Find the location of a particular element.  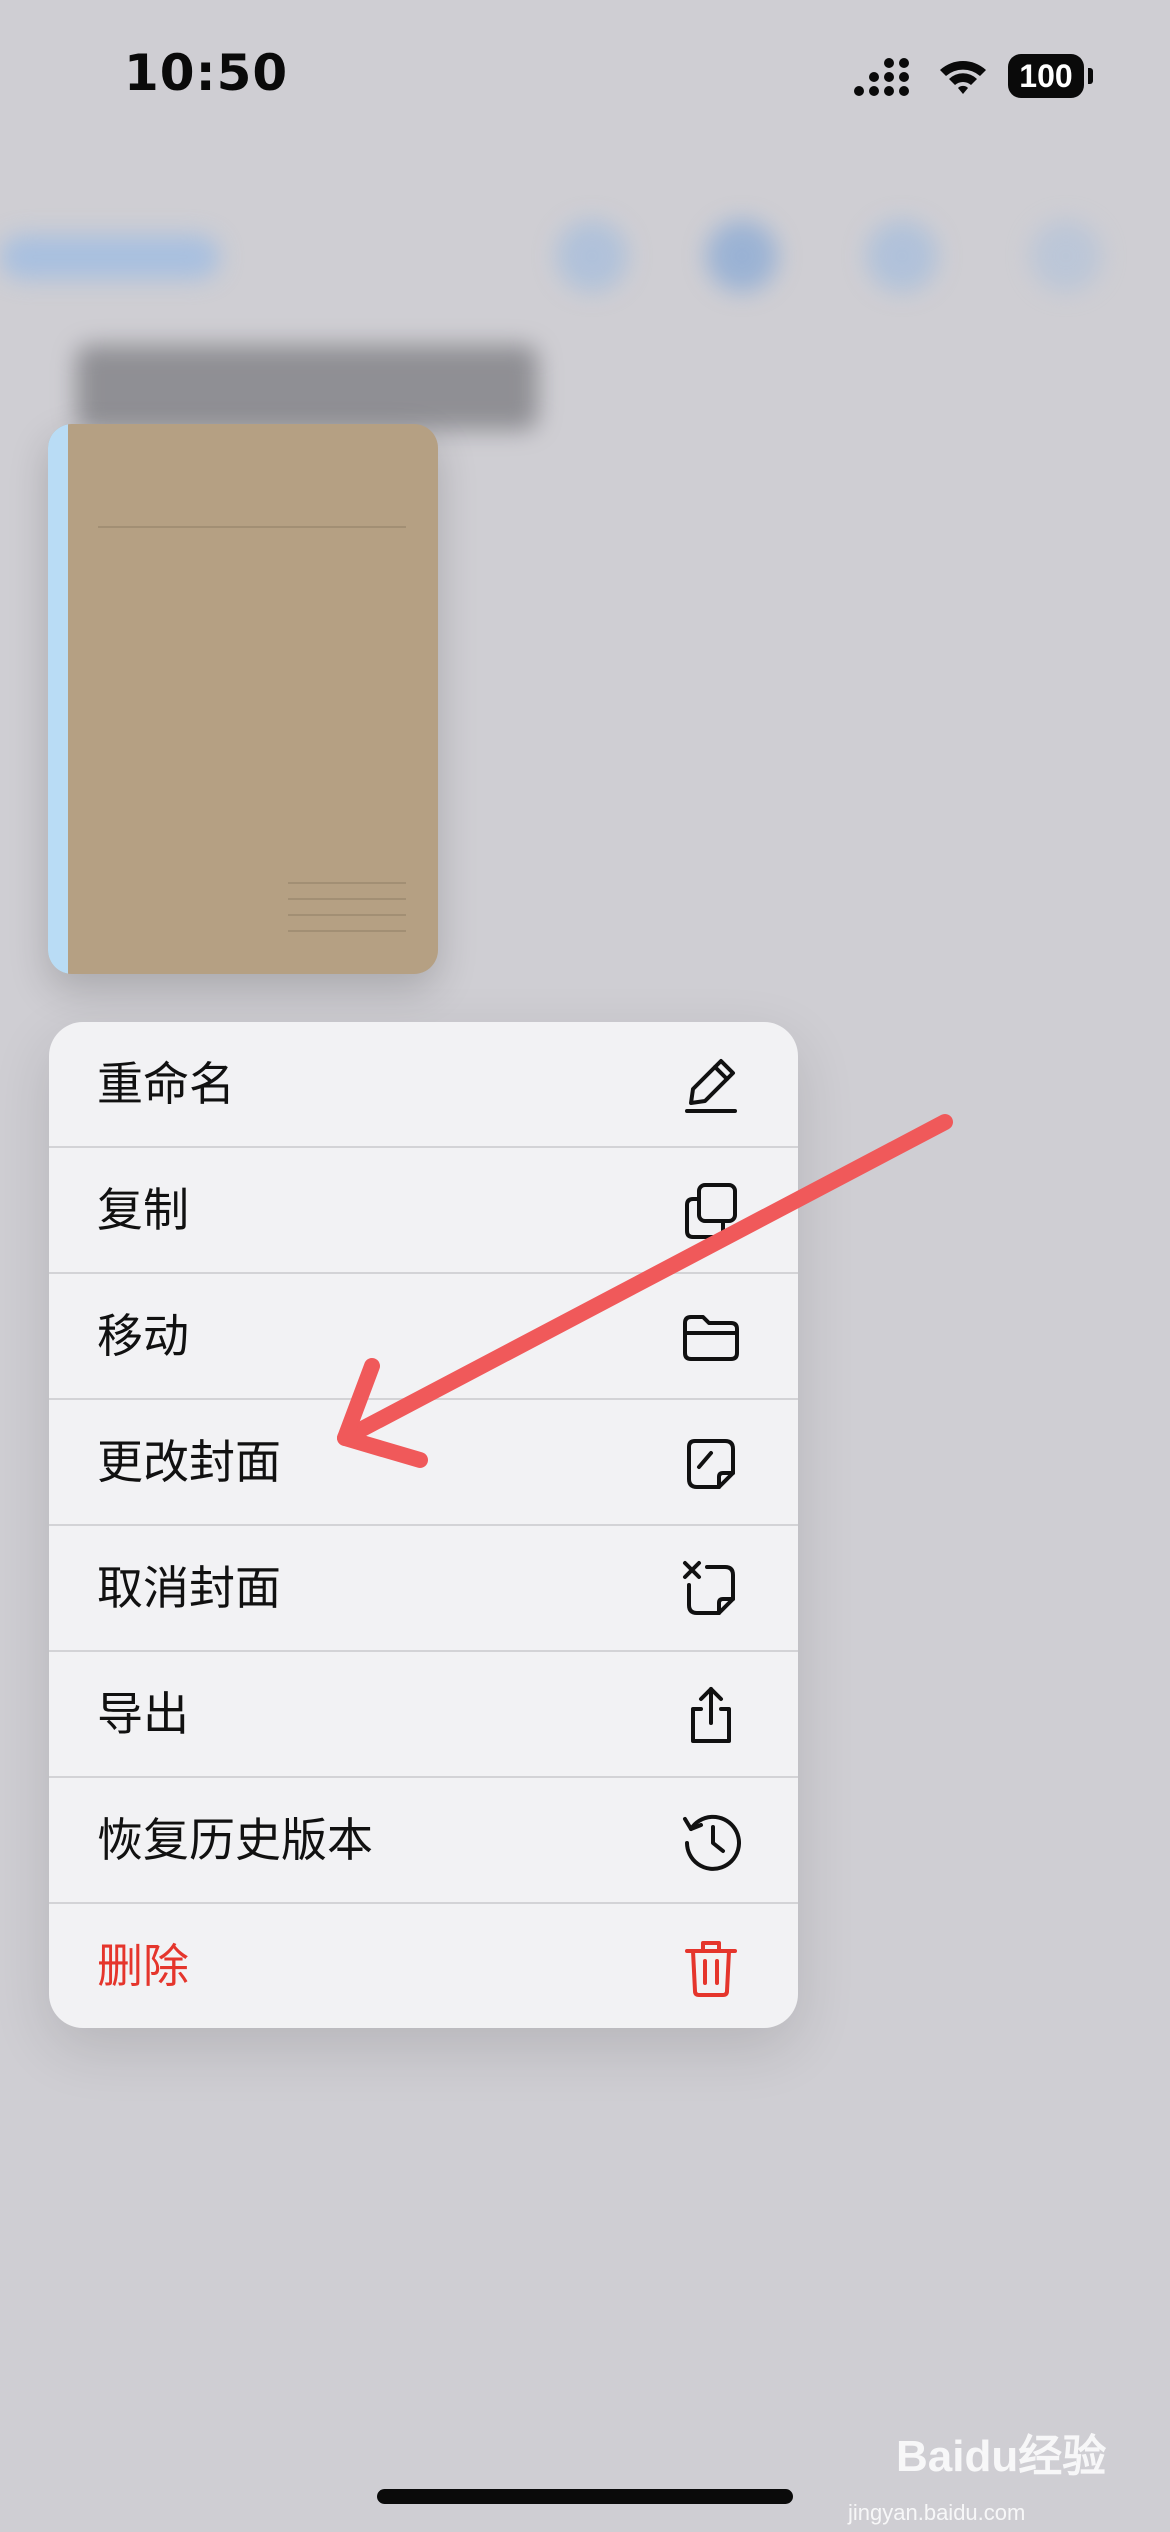

notebook-spine is located at coordinates (58, 699).